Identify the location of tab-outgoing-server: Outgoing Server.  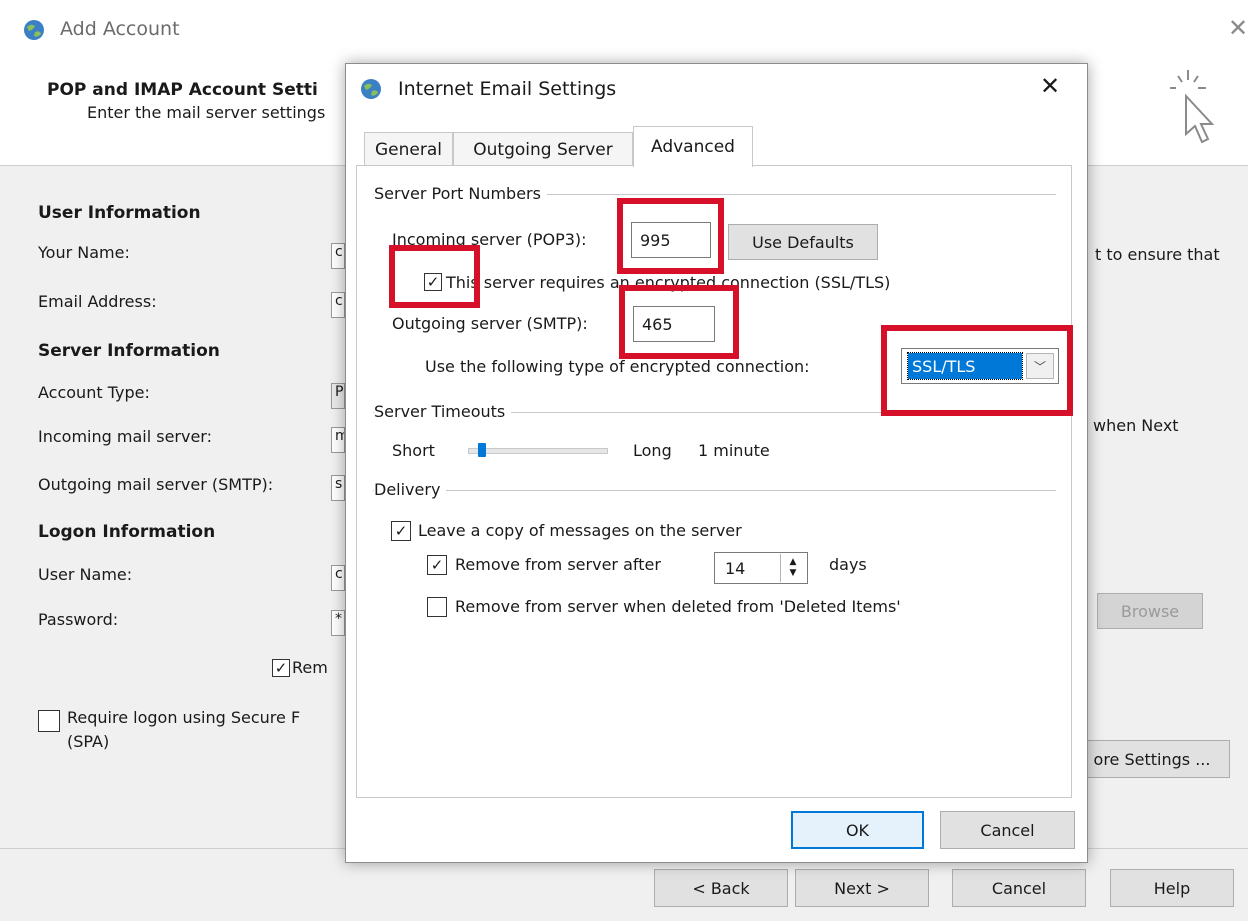
(543, 149).